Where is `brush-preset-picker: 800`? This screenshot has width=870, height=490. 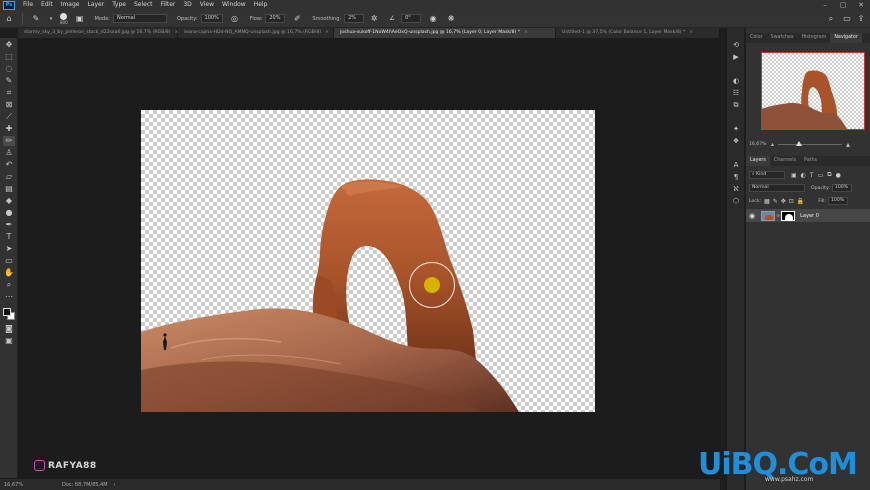
brush-preset-picker: 800 is located at coordinates (64, 18).